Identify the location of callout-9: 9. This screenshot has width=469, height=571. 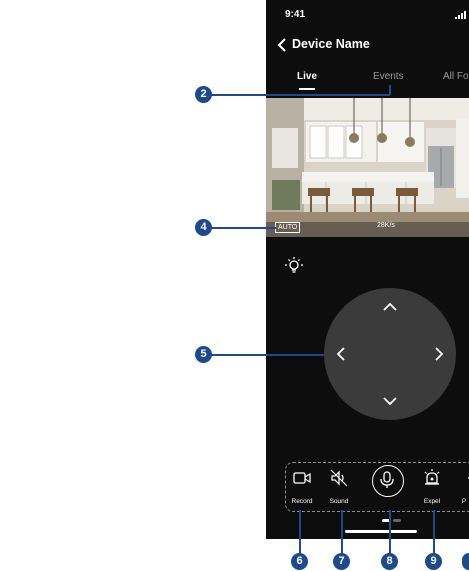
(433, 561).